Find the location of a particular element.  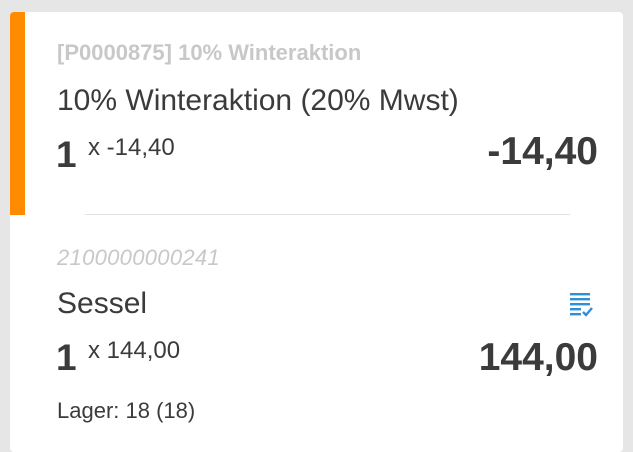

selected-accent-bar is located at coordinates (17, 113).